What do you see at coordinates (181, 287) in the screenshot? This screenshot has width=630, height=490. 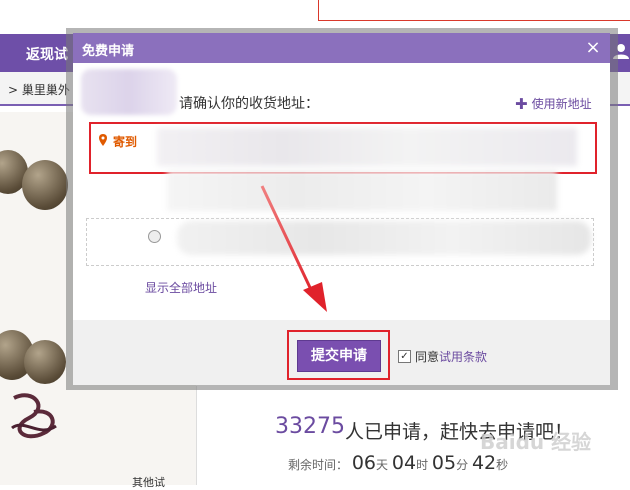 I see `show-all-addresses-link: 显示全部地址` at bounding box center [181, 287].